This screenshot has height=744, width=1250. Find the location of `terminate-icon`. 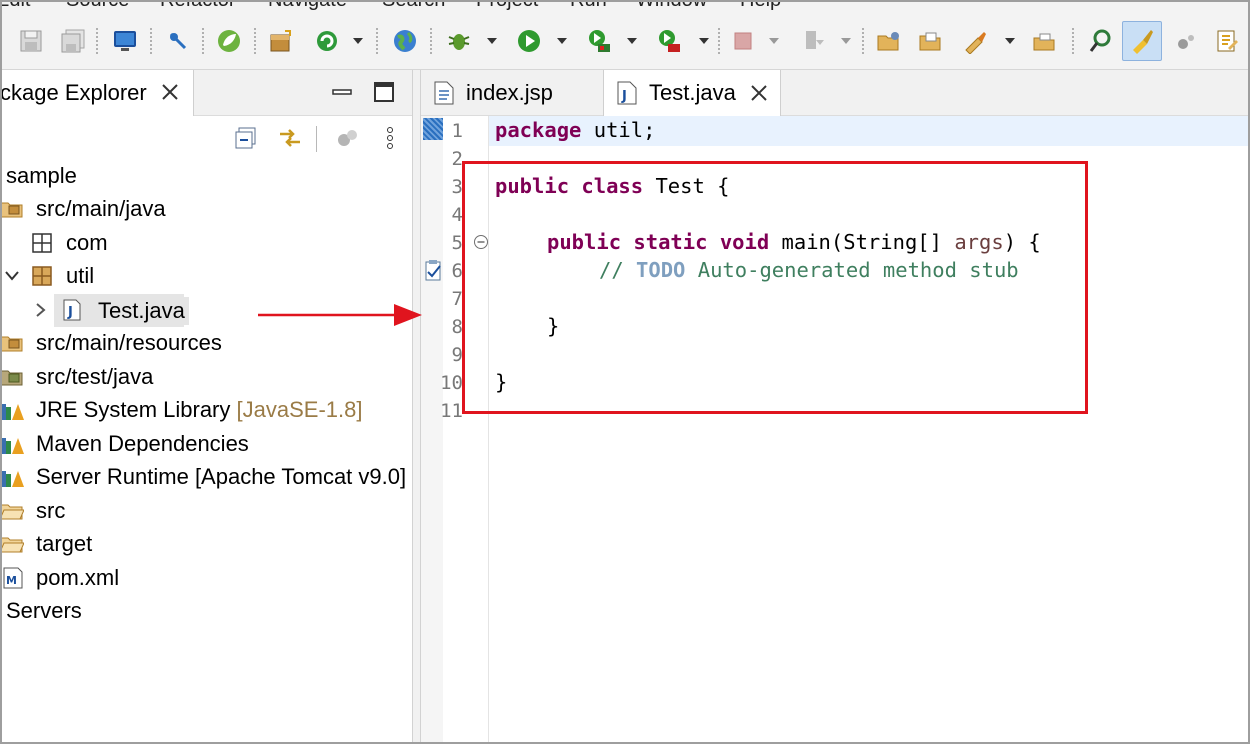

terminate-icon is located at coordinates (743, 41).